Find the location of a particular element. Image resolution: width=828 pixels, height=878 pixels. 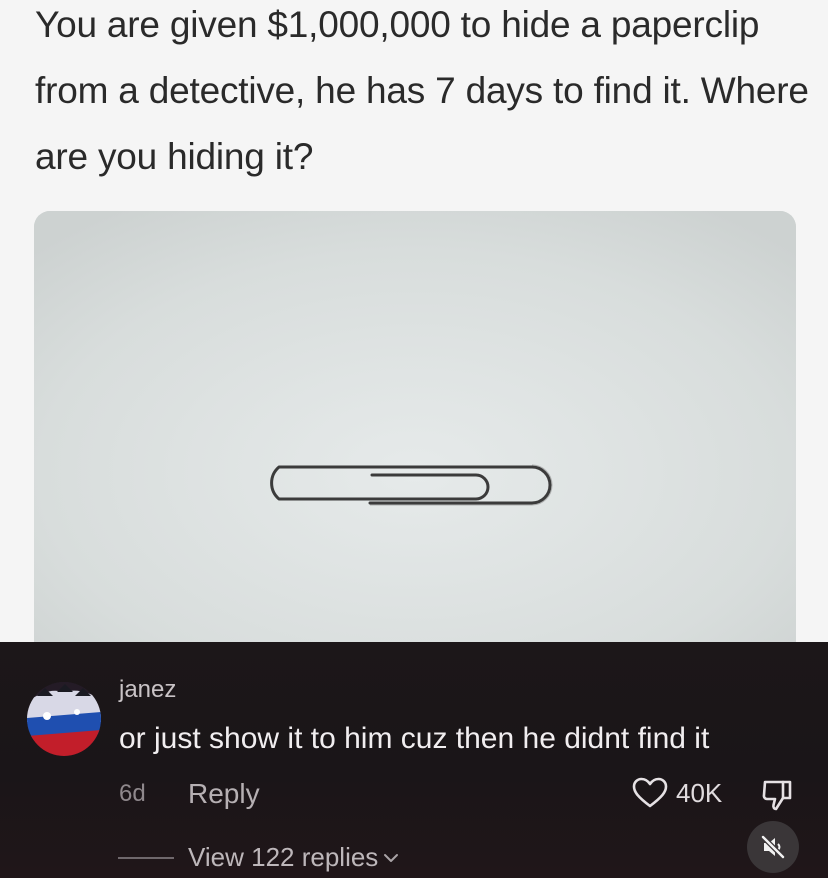

dislike-button is located at coordinates (777, 795).